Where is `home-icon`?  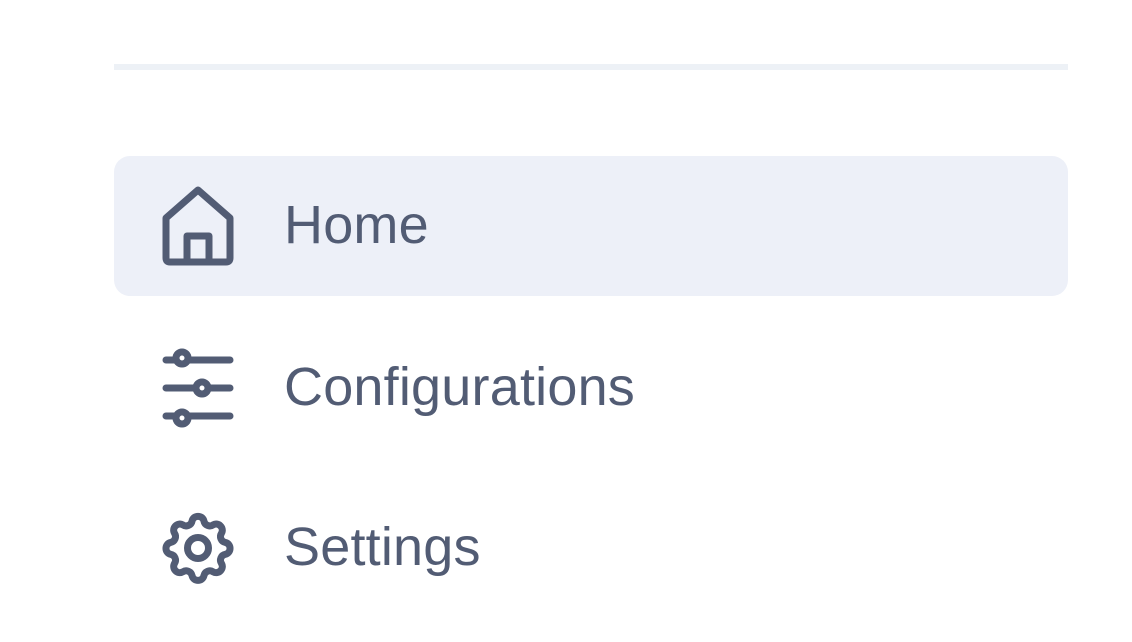
home-icon is located at coordinates (198, 226).